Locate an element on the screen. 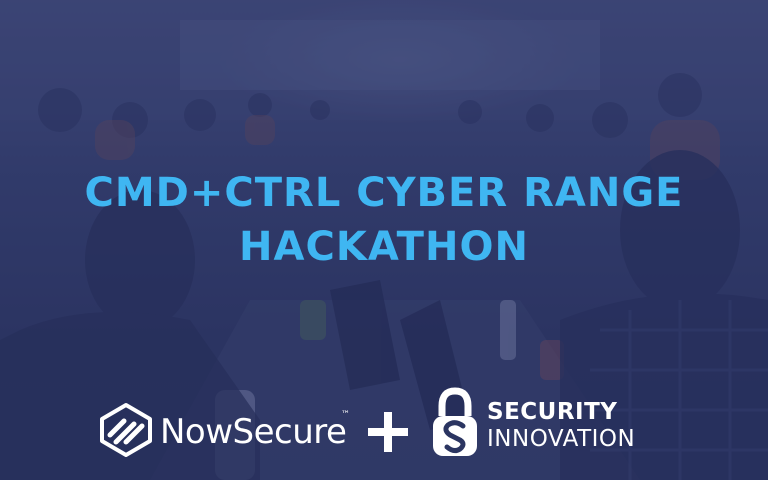 The height and width of the screenshot is (480, 768). plus-icon is located at coordinates (388, 432).